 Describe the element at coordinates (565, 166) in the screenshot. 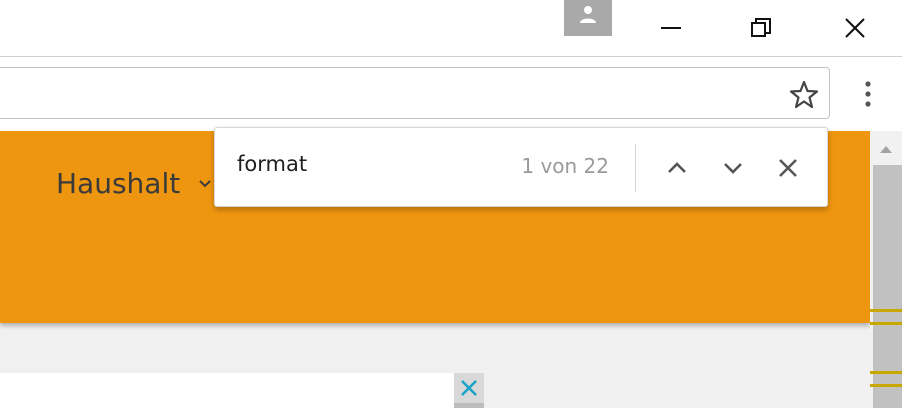

I see `find-match-count: 1 von 22` at that location.